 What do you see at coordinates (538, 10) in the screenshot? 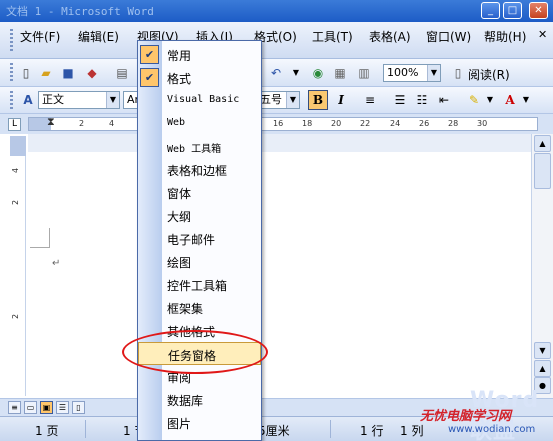
I see `close-button: ✕` at bounding box center [538, 10].